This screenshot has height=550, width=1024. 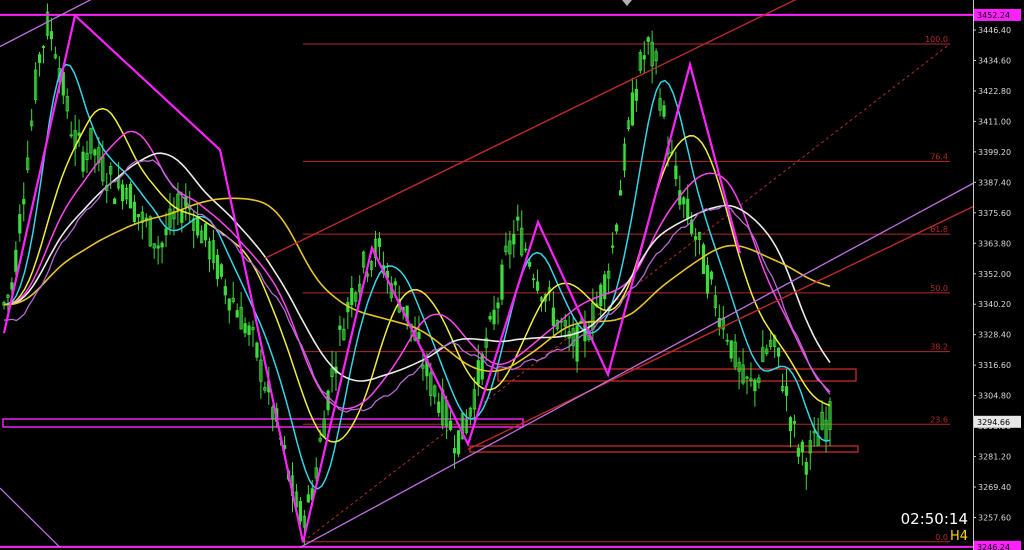 What do you see at coordinates (994, 182) in the screenshot?
I see `axis-tick-label: 3387.40` at bounding box center [994, 182].